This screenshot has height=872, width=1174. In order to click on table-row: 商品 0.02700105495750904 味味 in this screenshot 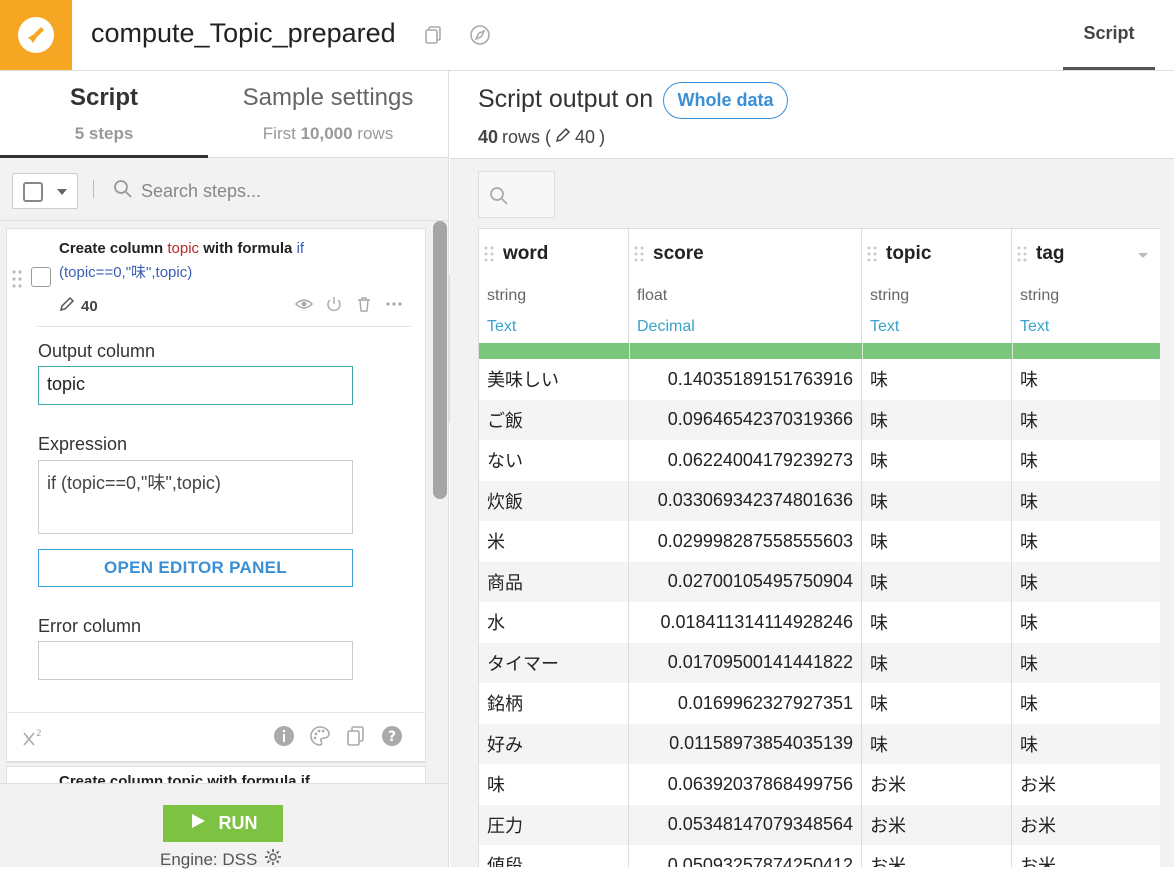, I will do `click(819, 582)`.